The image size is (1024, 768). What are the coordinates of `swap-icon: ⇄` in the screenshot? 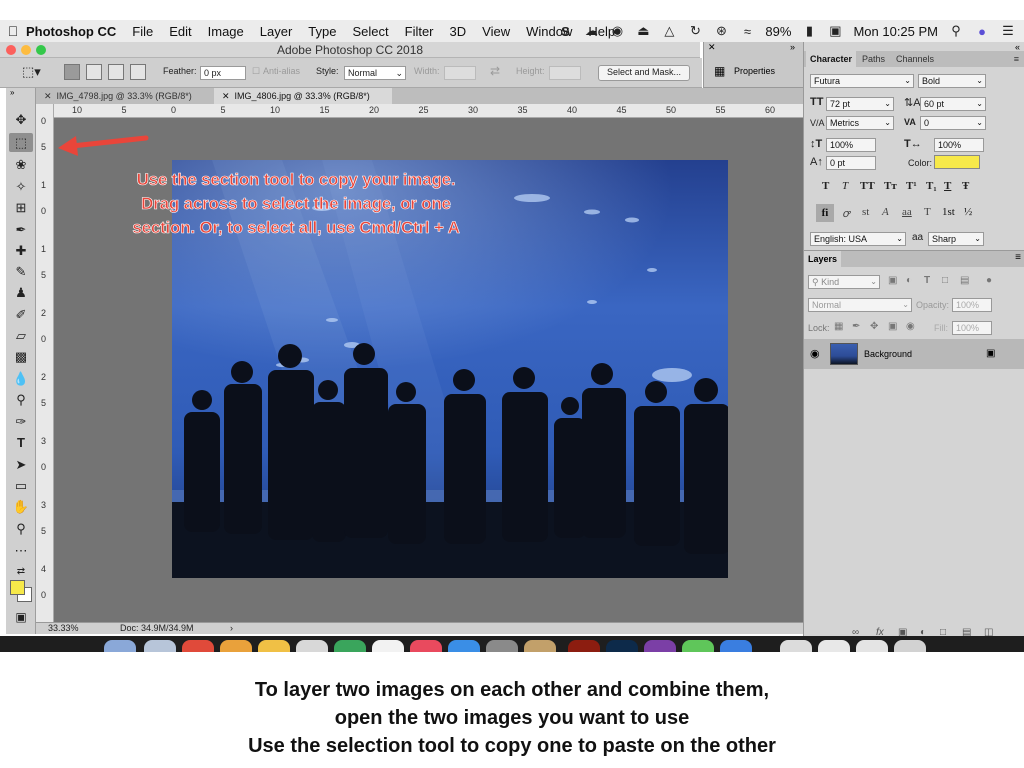 It's located at (495, 71).